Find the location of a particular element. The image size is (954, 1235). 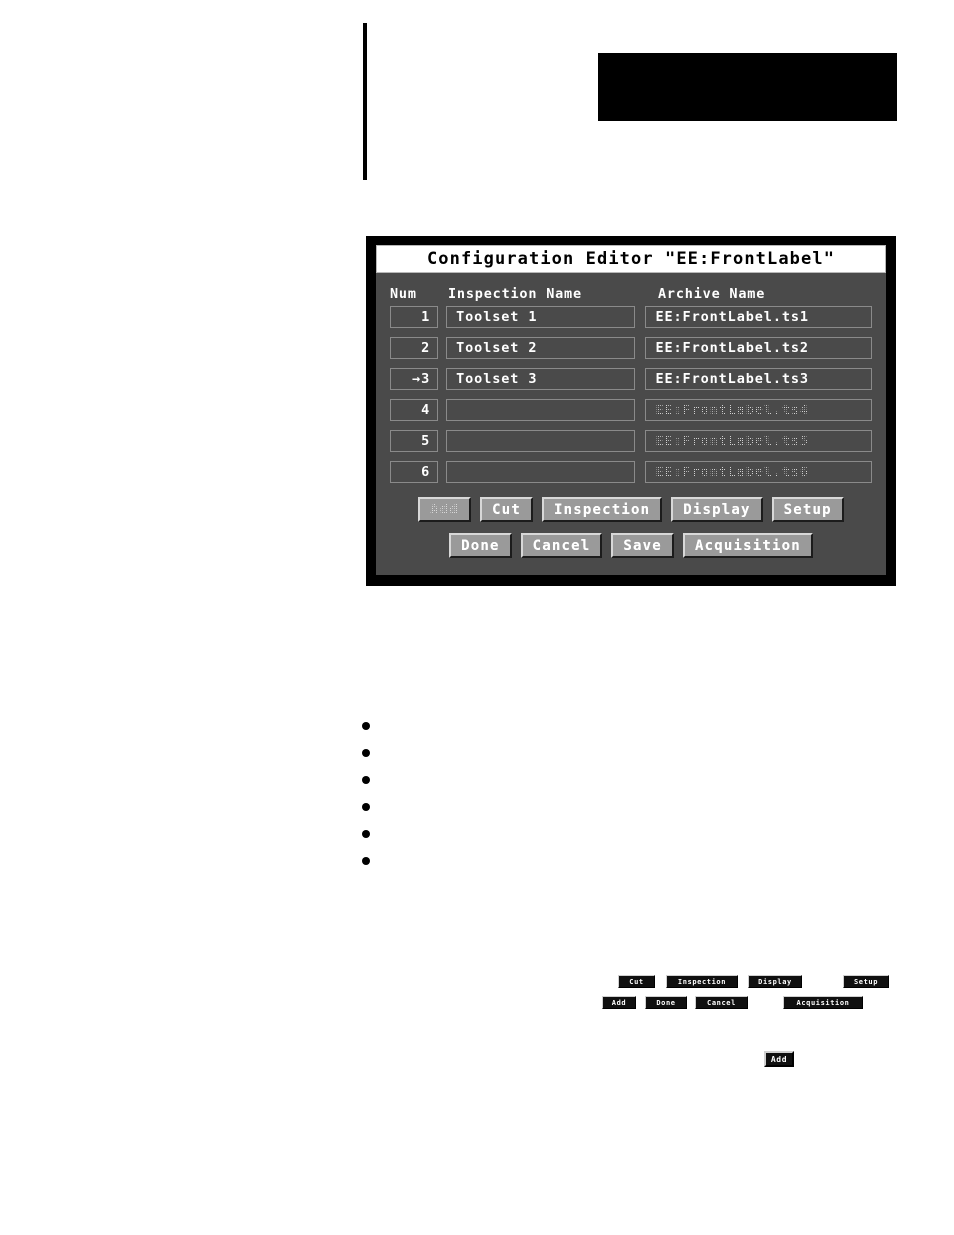

table-row: 4 EE:FrontLabel.ts4 is located at coordinates (631, 410).